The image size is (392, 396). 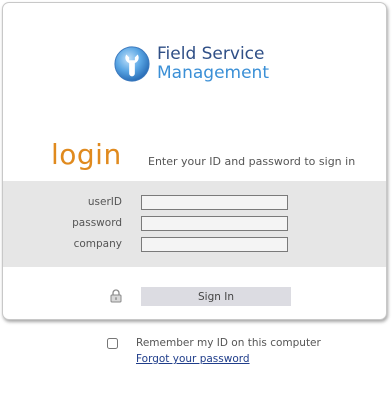 I want to click on logo-title-line1: Field Service, so click(x=211, y=54).